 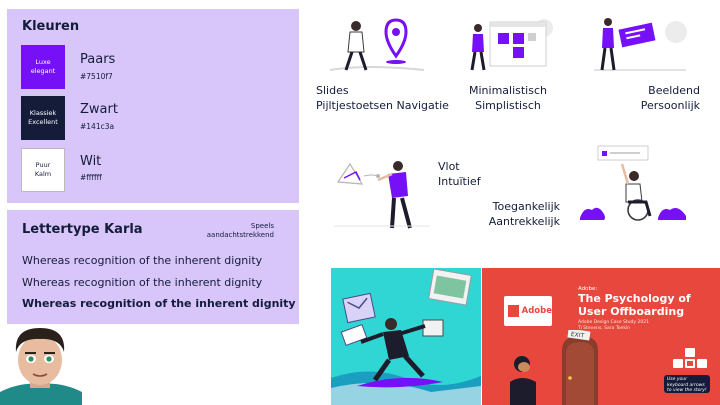 What do you see at coordinates (459, 181) in the screenshot?
I see `principle-smooth-line2: Intuïtief` at bounding box center [459, 181].